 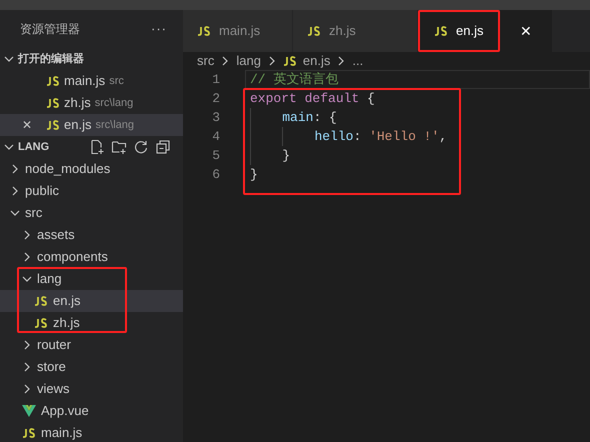 I want to click on vue-file-icon, so click(x=29, y=411).